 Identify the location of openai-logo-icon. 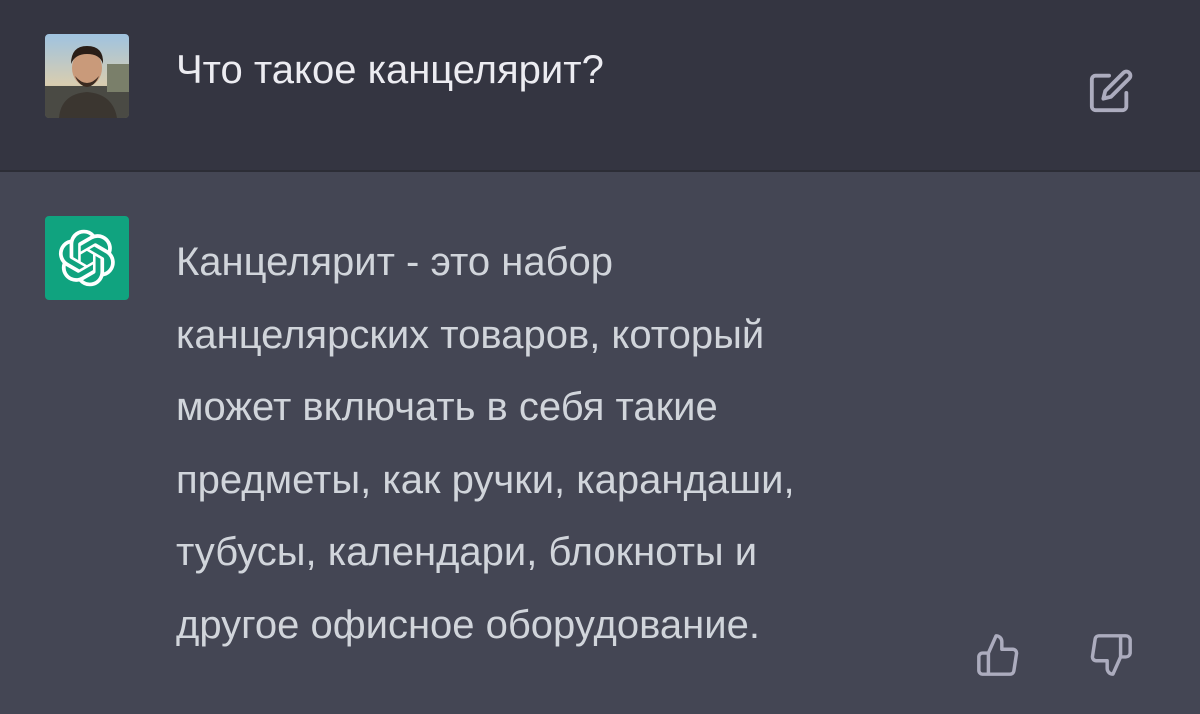
(86, 258).